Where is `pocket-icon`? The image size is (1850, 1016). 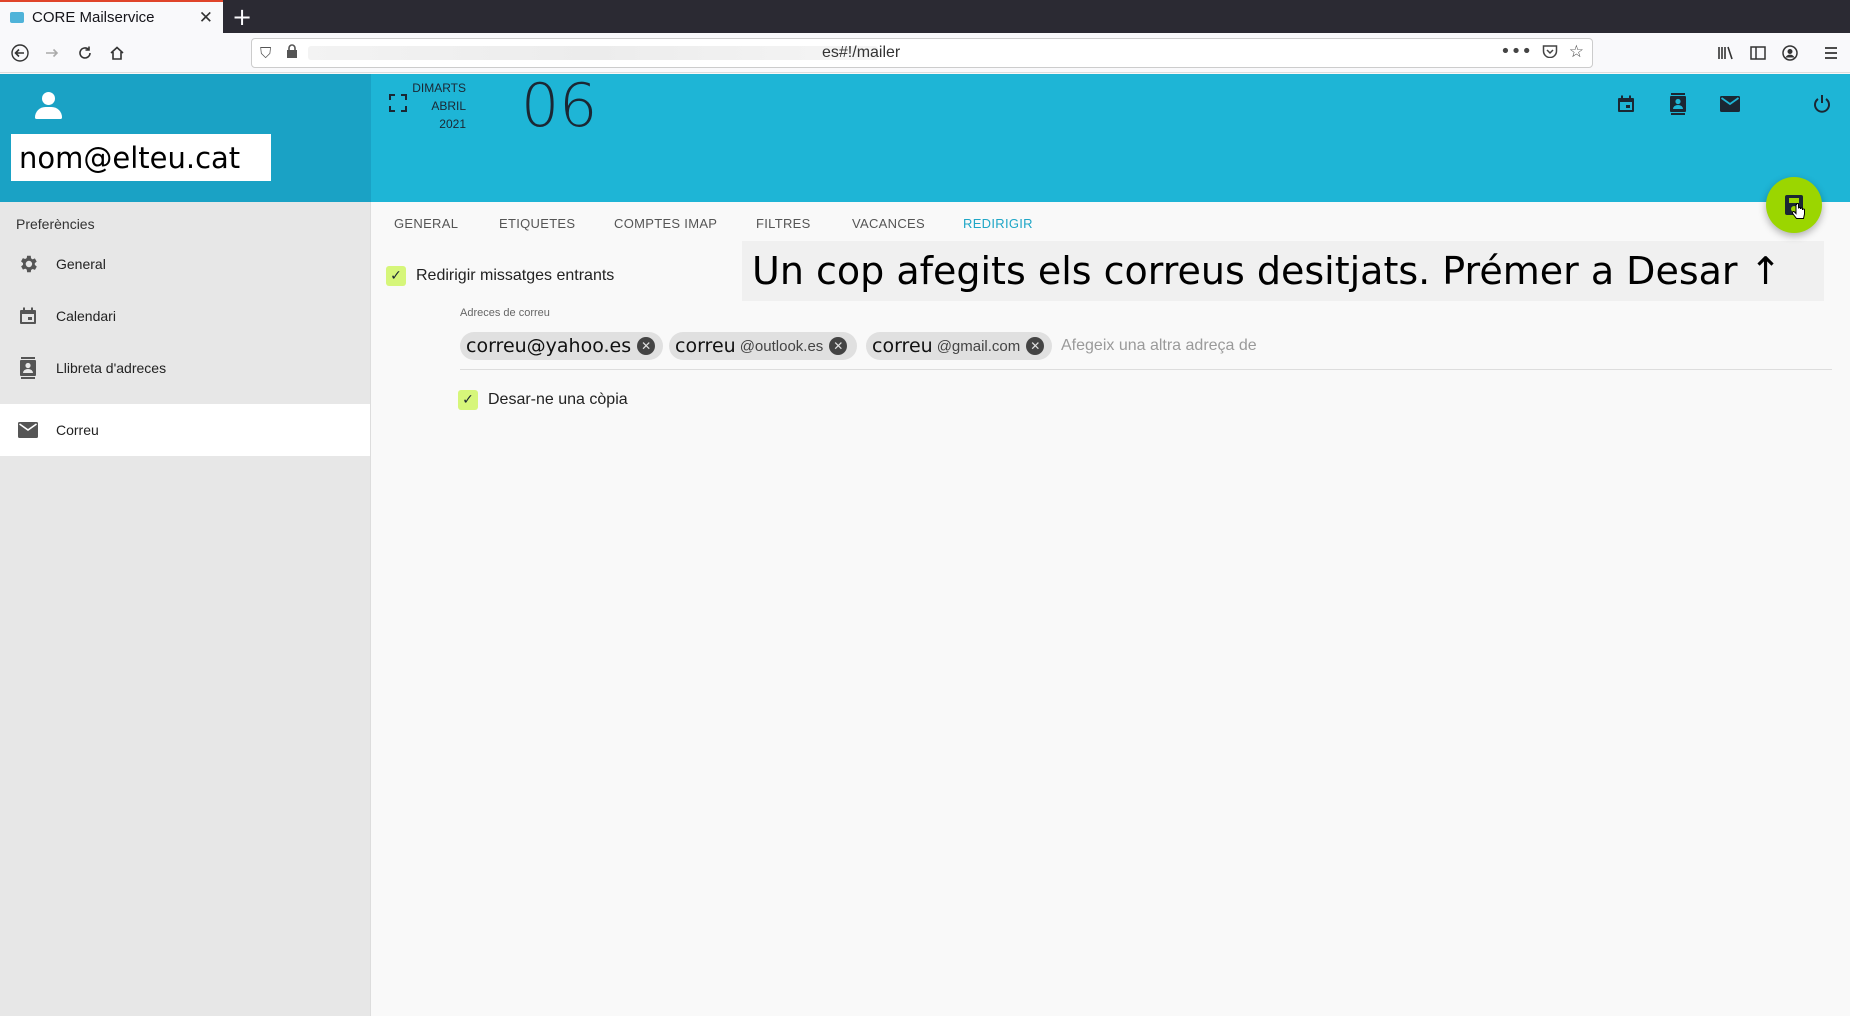 pocket-icon is located at coordinates (1550, 53).